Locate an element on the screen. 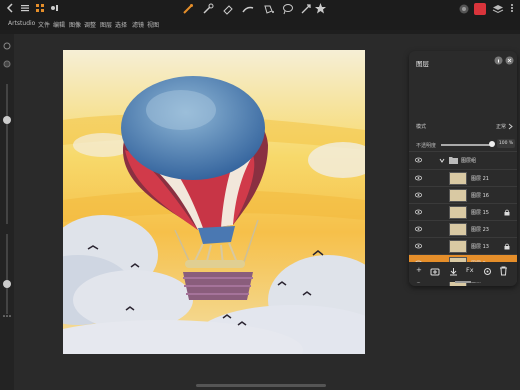 The image size is (520, 390). brush-icon is located at coordinates (188, 9).